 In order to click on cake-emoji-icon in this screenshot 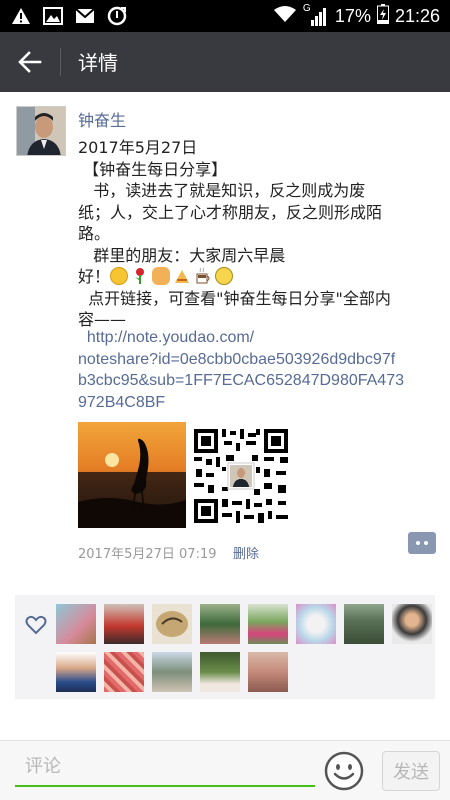, I will do `click(182, 276)`.